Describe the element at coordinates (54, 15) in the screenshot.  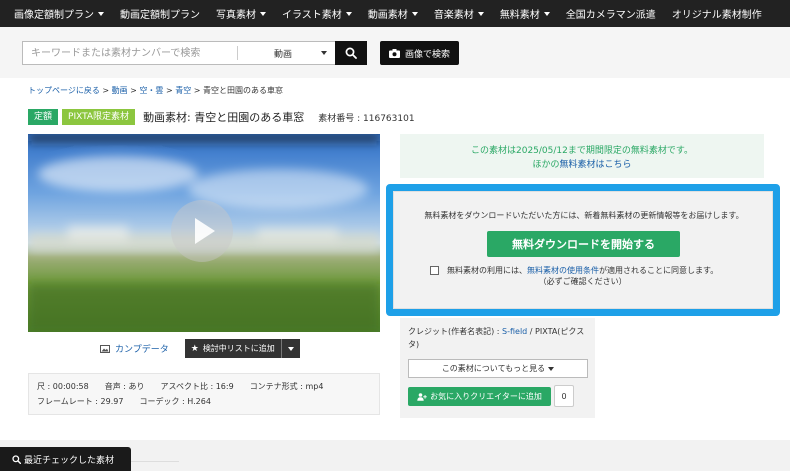
I see `nav-label: 画像定額制プラン` at that location.